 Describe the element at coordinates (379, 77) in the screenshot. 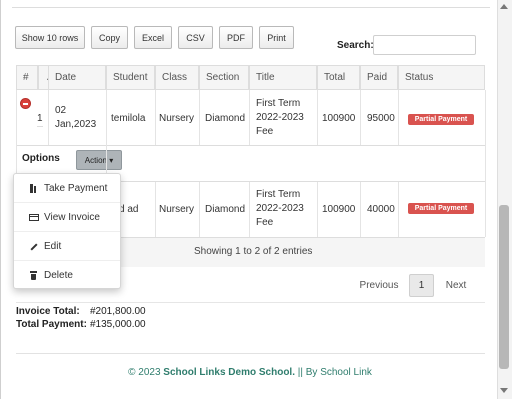

I see `header-paid: Paid` at that location.